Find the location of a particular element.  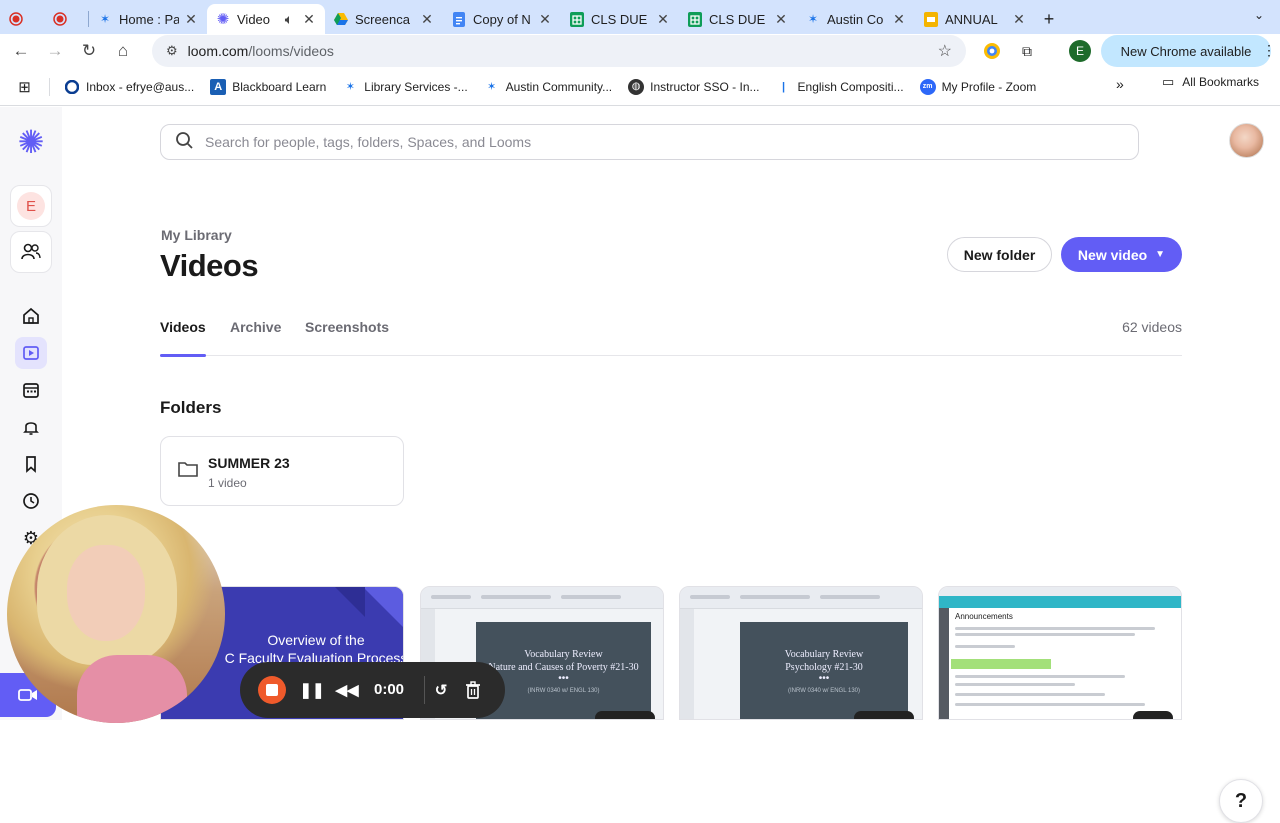

video-thumbnail: Announcements is located at coordinates (1060, 653).